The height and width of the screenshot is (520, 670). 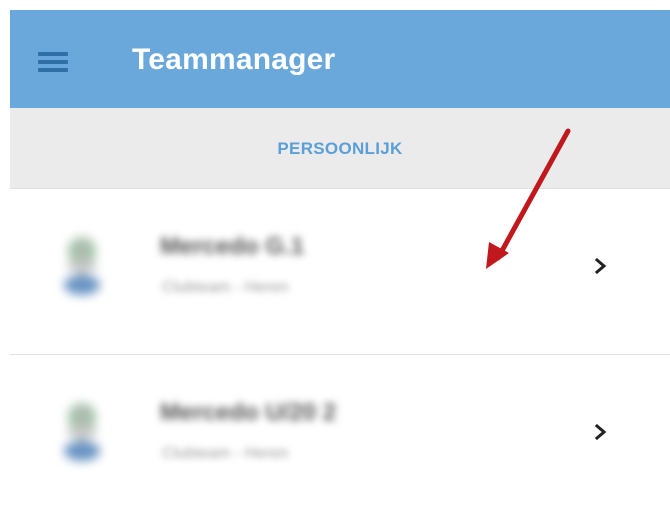 What do you see at coordinates (248, 412) in the screenshot?
I see `team-name: Mercedo U/20 2` at bounding box center [248, 412].